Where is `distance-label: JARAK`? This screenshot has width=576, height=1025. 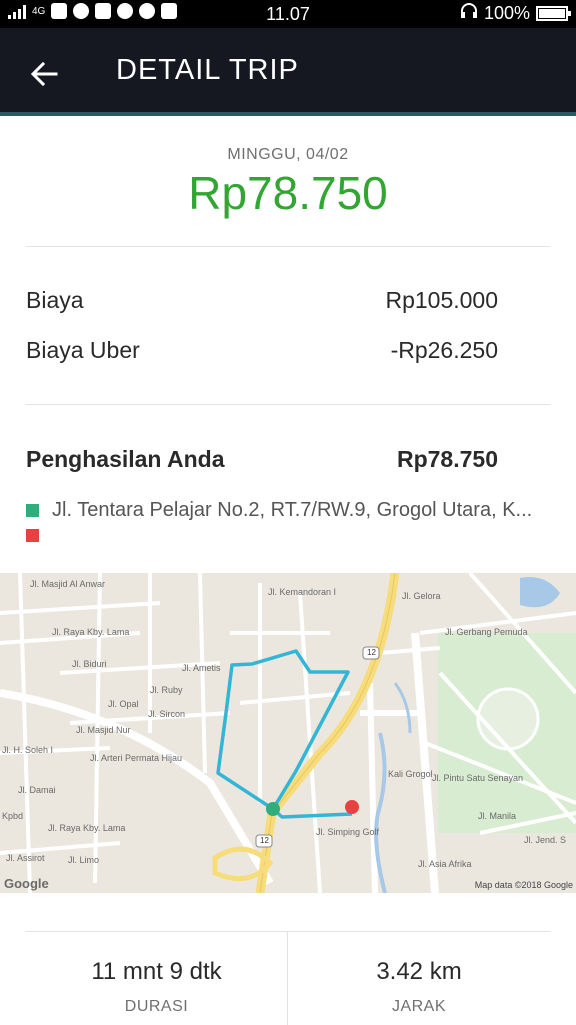 distance-label: JARAK is located at coordinates (419, 1006).